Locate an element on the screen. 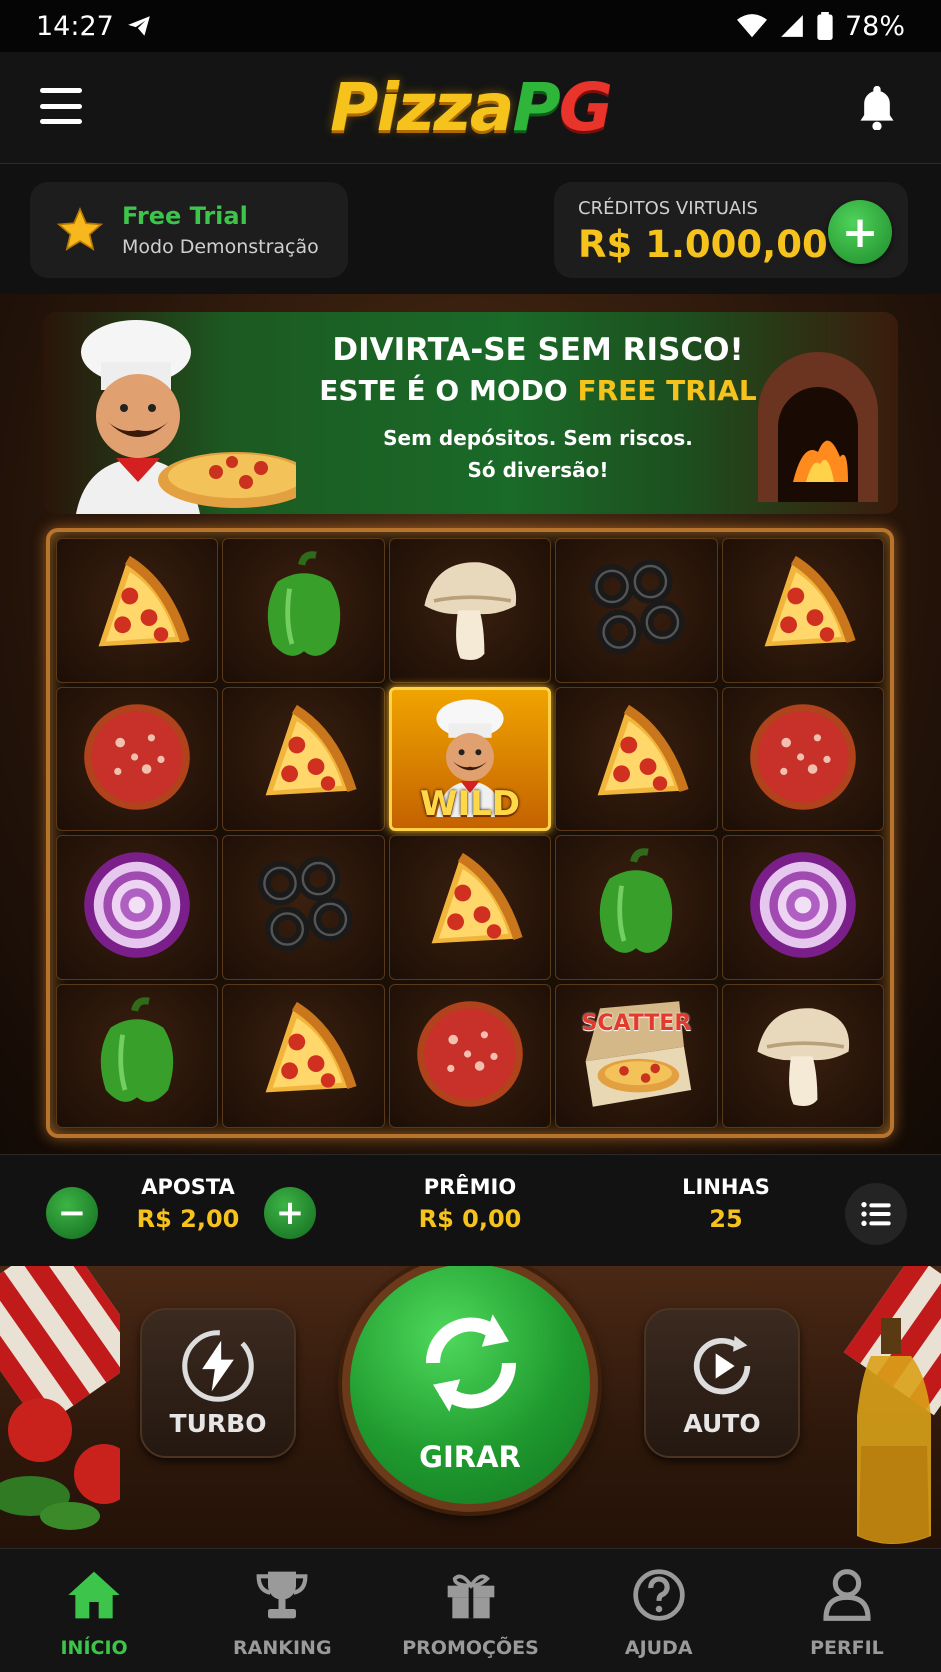  autoplay-icon is located at coordinates (722, 1365).